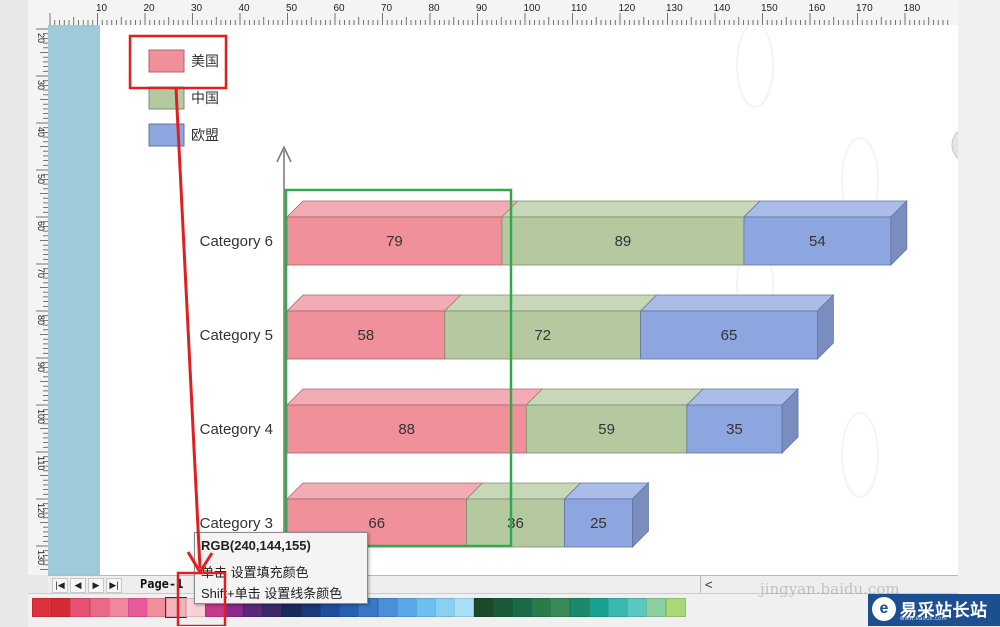 The width and height of the screenshot is (1000, 627). Describe the element at coordinates (205, 98) in the screenshot. I see `legend-label: 中国` at that location.